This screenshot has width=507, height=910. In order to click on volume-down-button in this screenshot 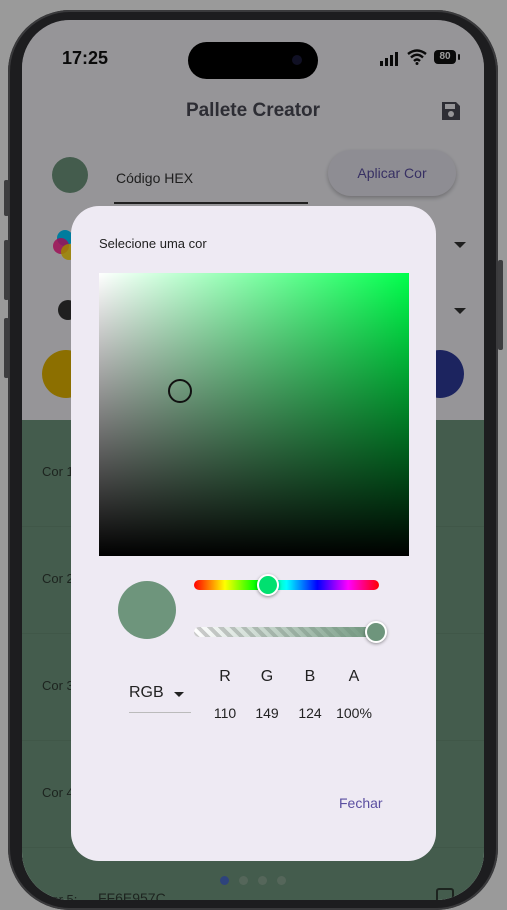, I will do `click(6, 348)`.